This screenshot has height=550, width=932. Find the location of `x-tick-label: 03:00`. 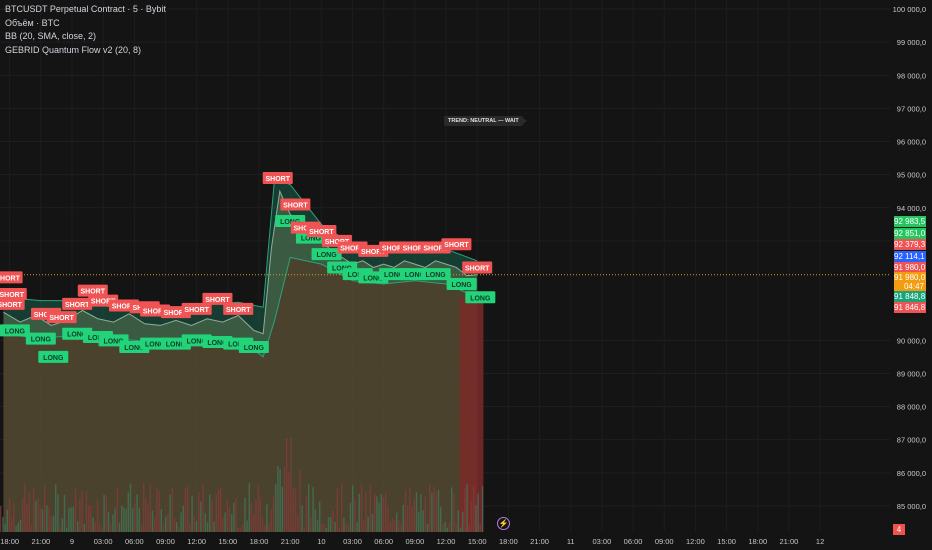

x-tick-label: 03:00 is located at coordinates (601, 541).